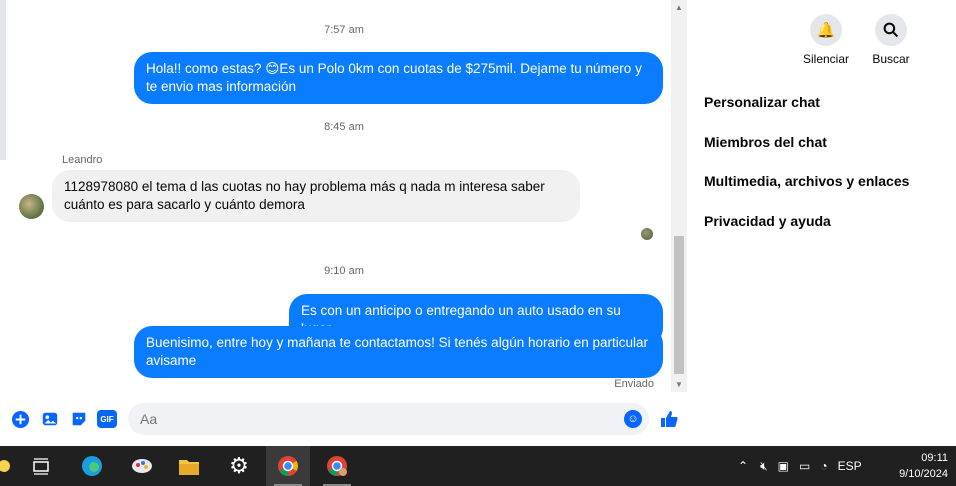 The width and height of the screenshot is (956, 486). Describe the element at coordinates (764, 466) in the screenshot. I see `speaker-muted-icon: 🔇︎` at that location.